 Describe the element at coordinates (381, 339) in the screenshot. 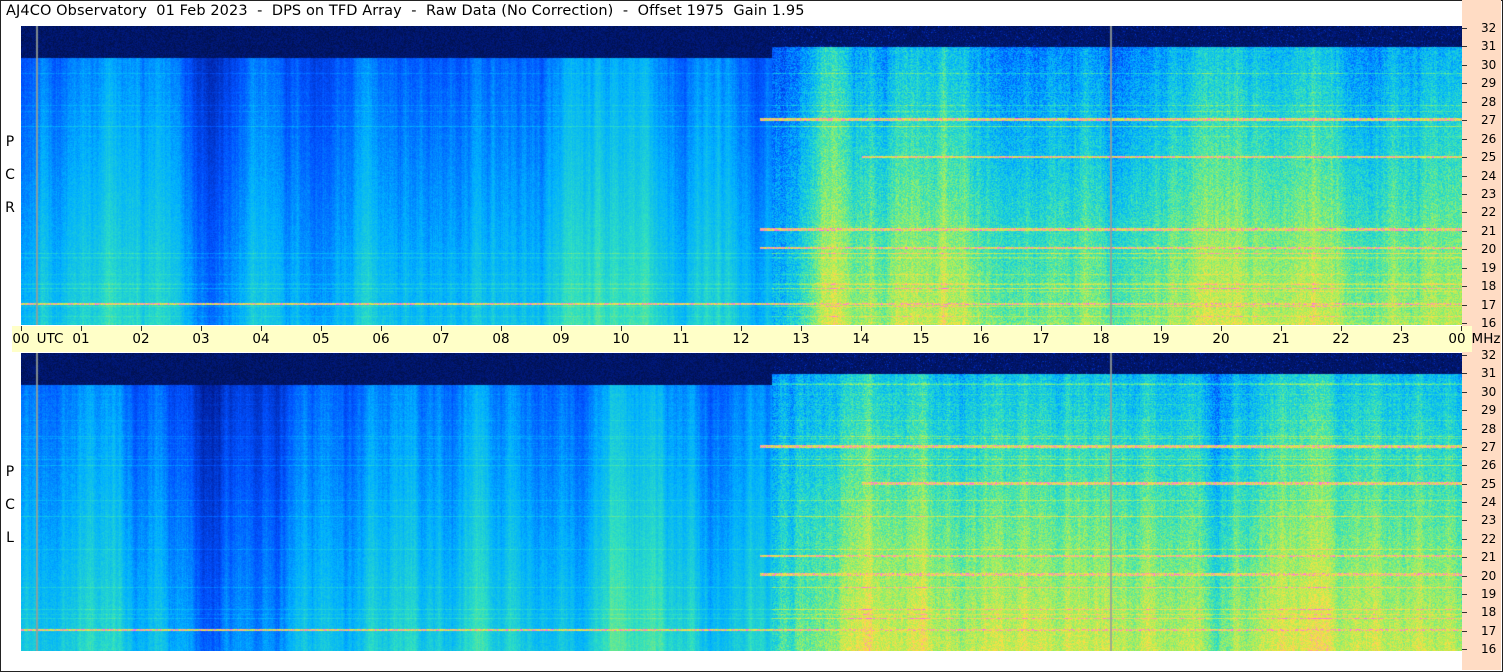

I see `time-tick-label: 06` at that location.